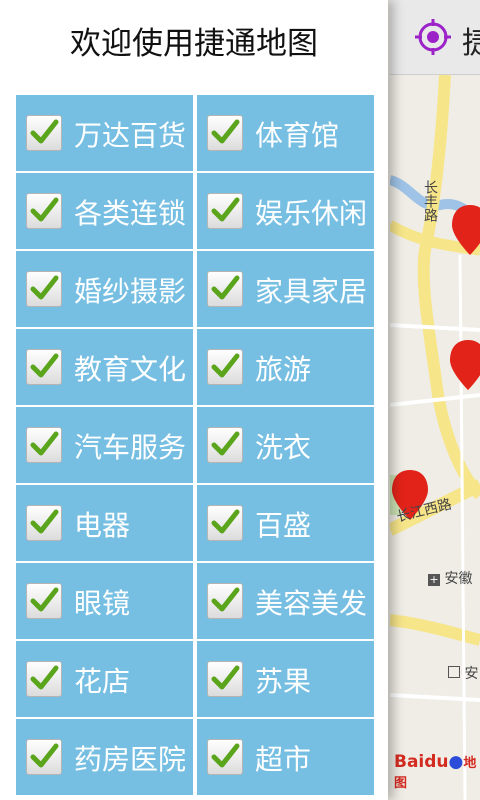 The image size is (480, 800). Describe the element at coordinates (311, 291) in the screenshot. I see `category-label: 家具家居` at that location.